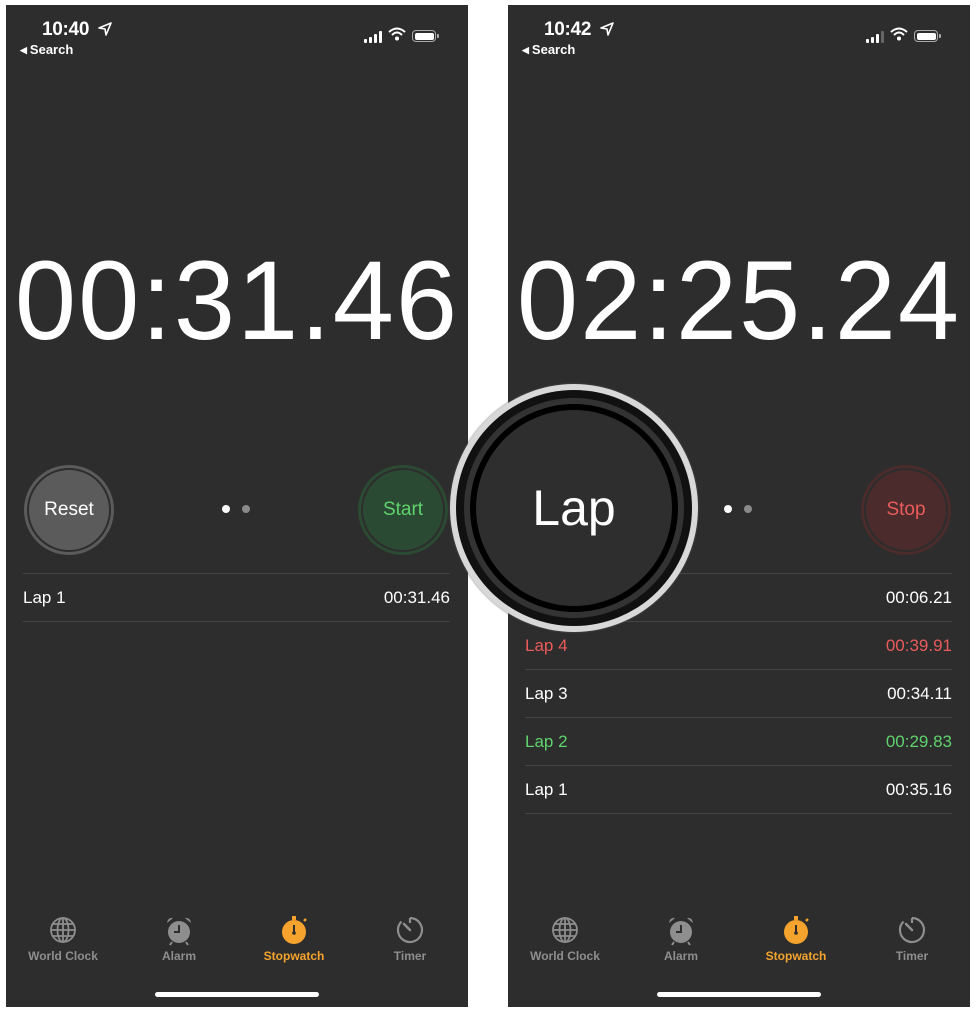  Describe the element at coordinates (919, 693) in the screenshot. I see `lap-time: 00:34.11` at that location.